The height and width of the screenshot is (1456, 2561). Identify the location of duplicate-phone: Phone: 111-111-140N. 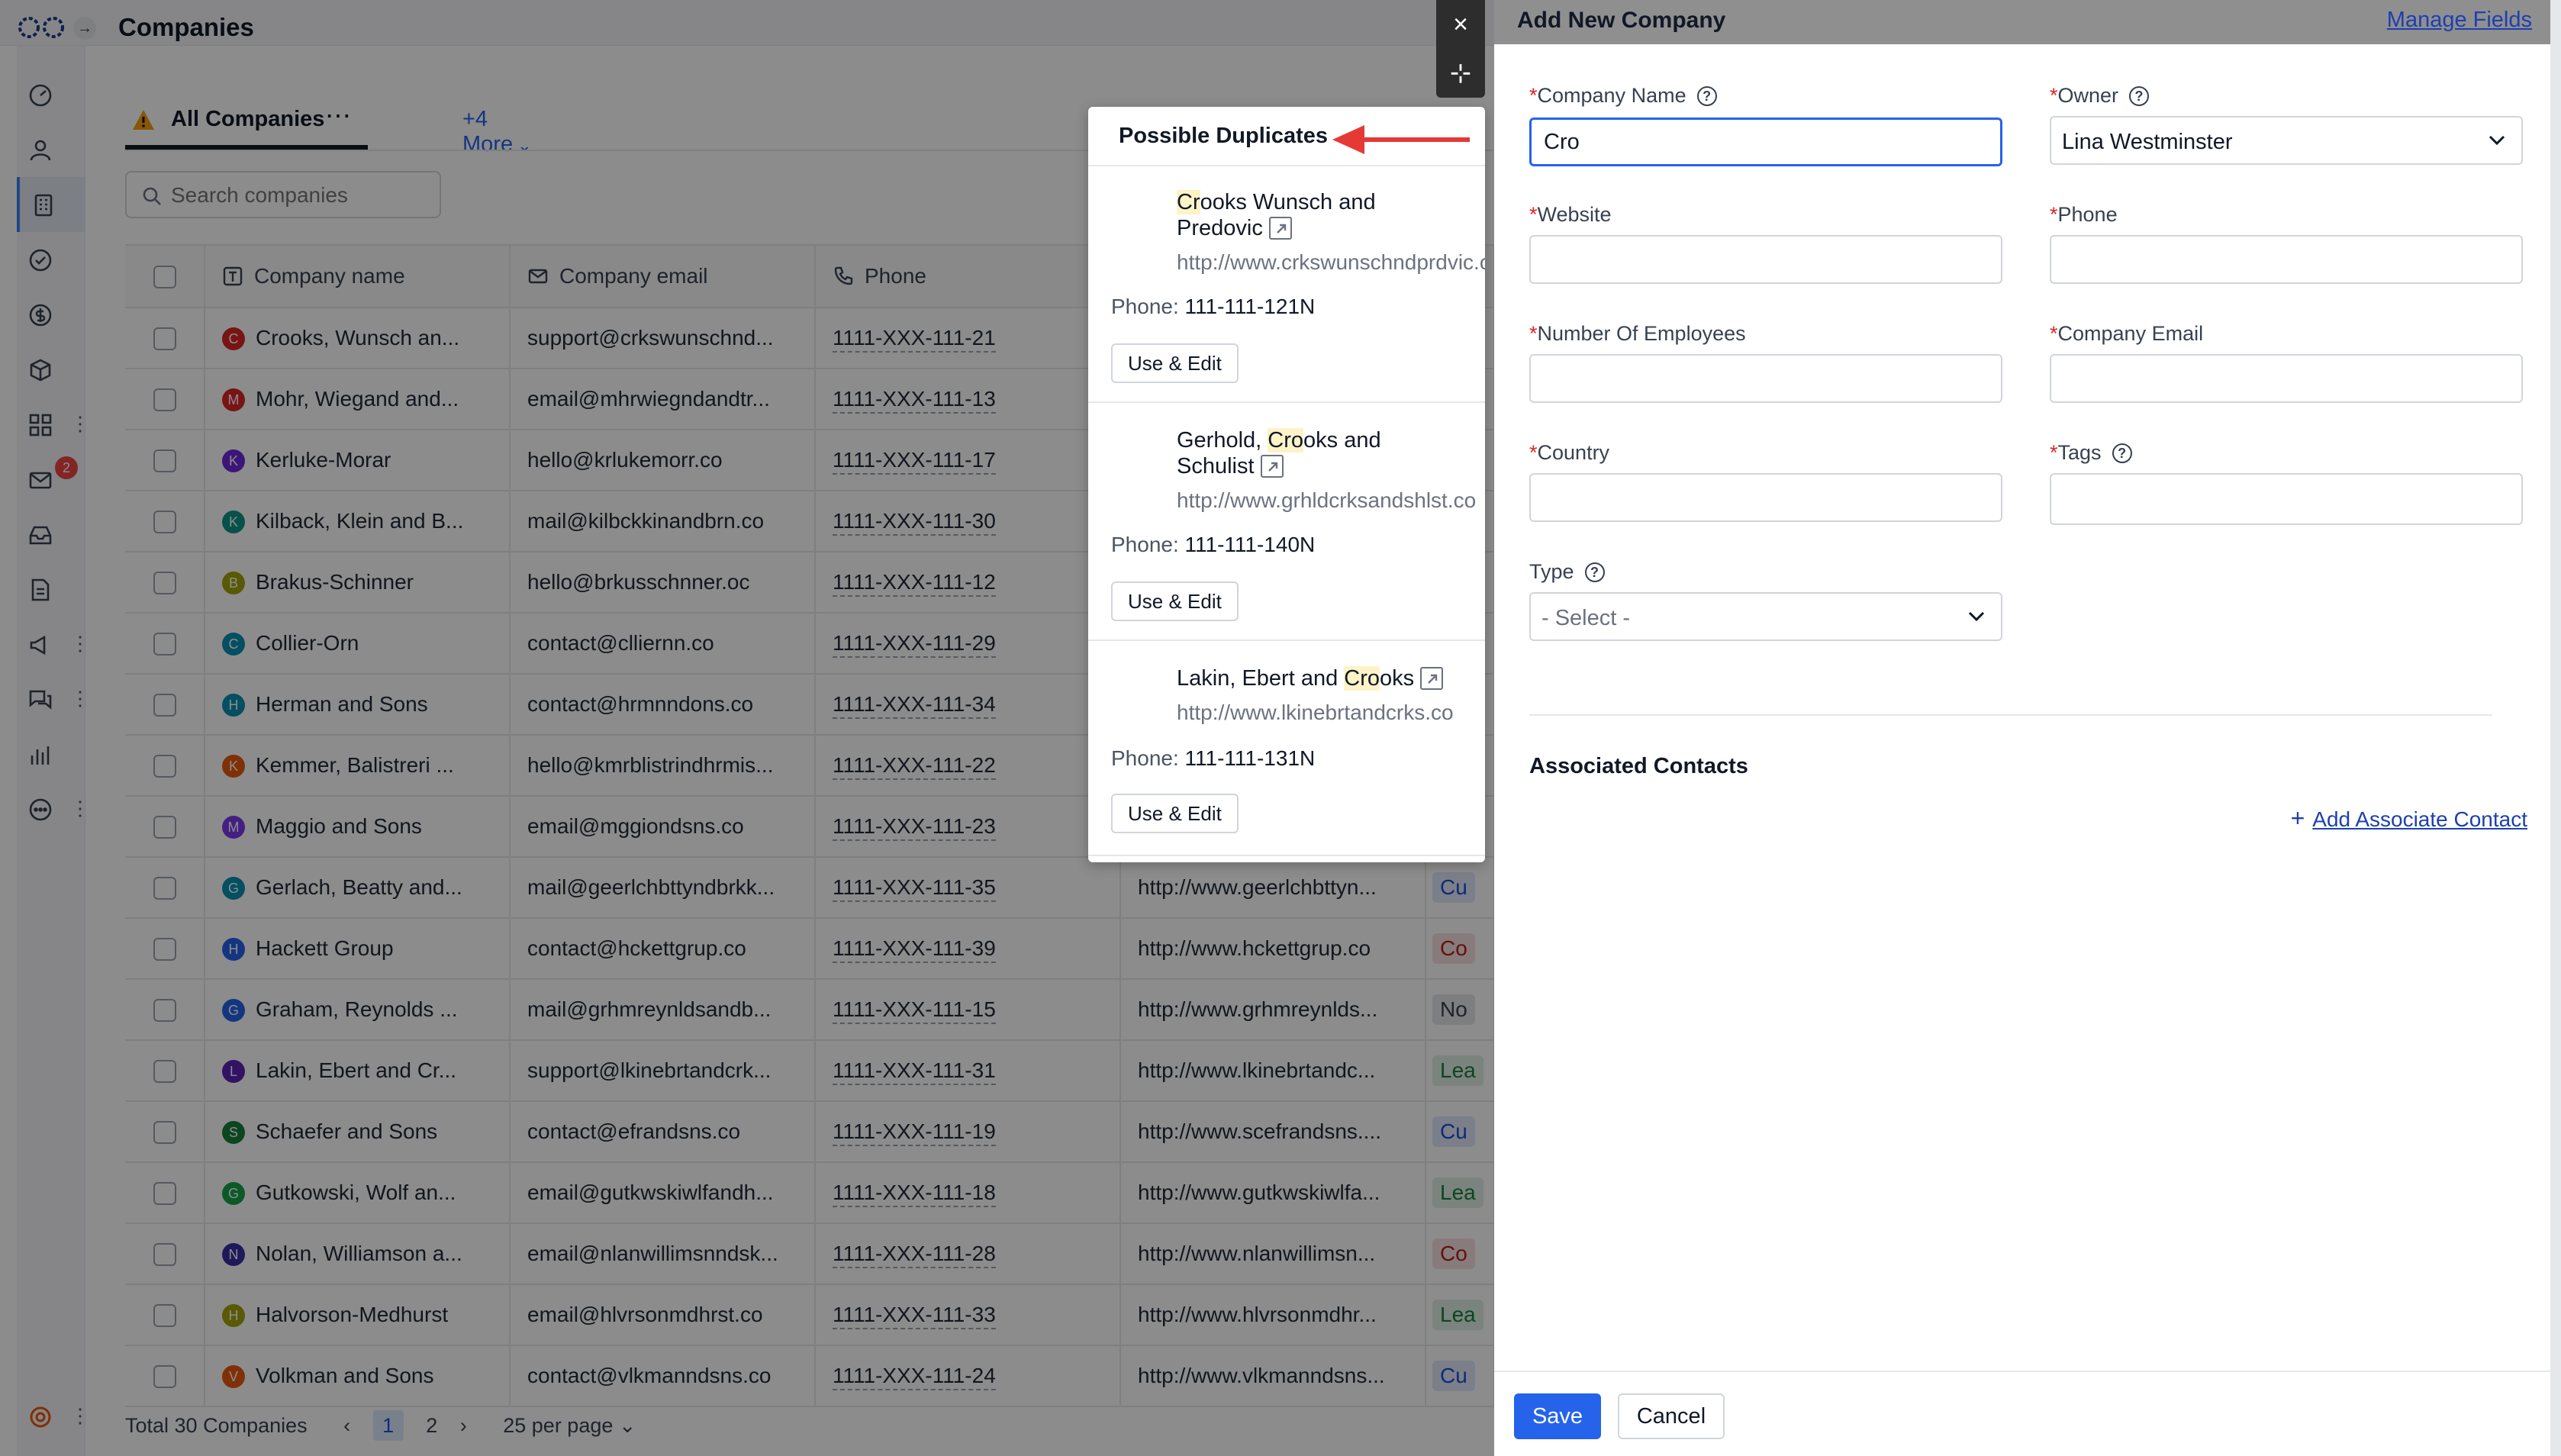
(1213, 545).